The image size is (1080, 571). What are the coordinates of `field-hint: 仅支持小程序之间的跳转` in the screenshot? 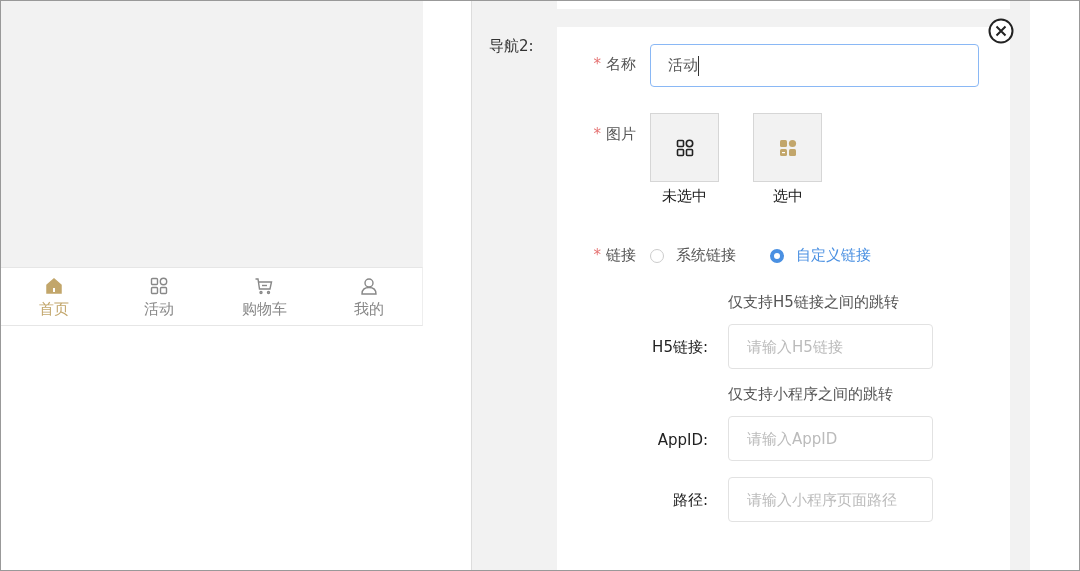 It's located at (811, 394).